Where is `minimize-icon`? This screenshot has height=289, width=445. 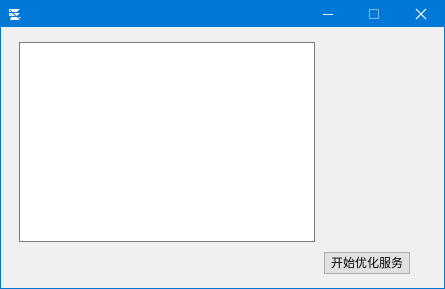
minimize-icon is located at coordinates (328, 14).